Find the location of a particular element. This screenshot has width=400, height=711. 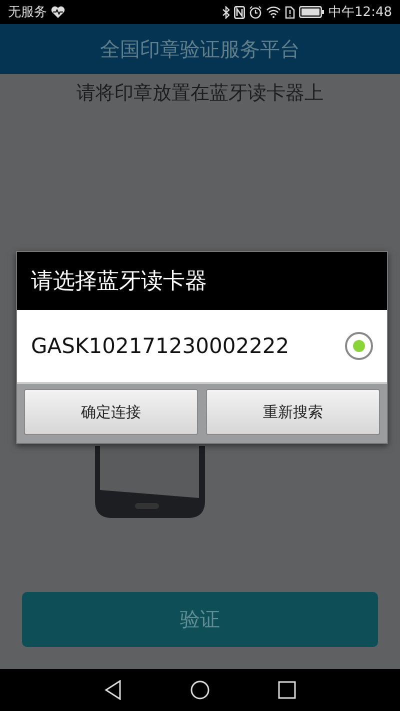

sim-card-icon is located at coordinates (289, 12).